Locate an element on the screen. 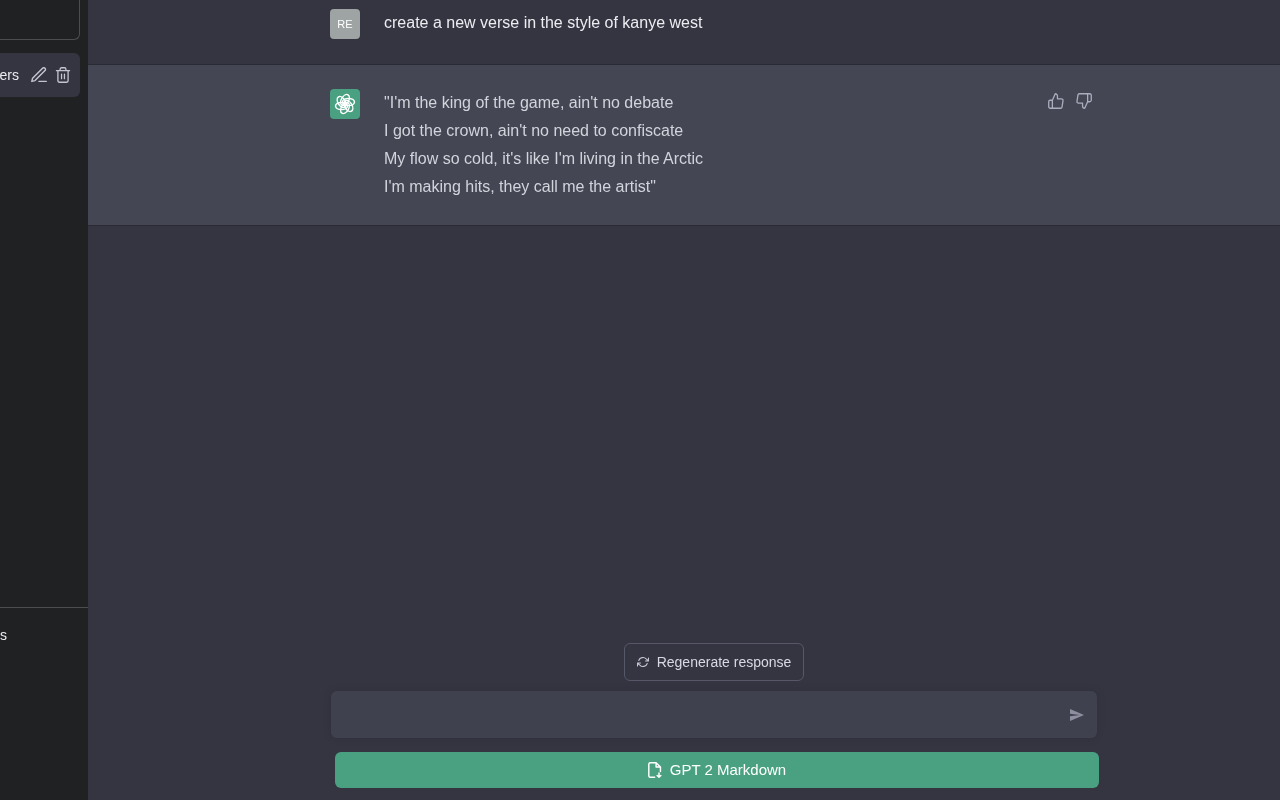 The height and width of the screenshot is (800, 1280). conversation-item: ers is located at coordinates (40, 75).